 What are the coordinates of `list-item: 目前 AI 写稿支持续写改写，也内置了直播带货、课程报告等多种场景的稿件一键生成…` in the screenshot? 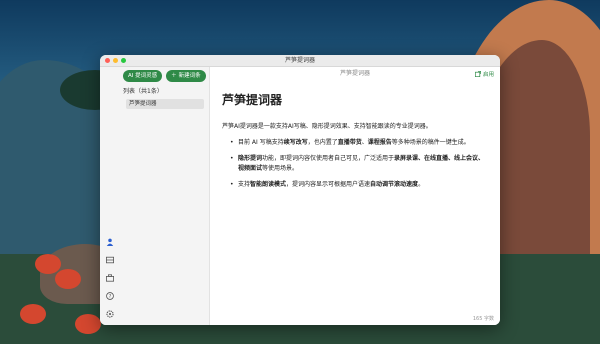 It's located at (359, 143).